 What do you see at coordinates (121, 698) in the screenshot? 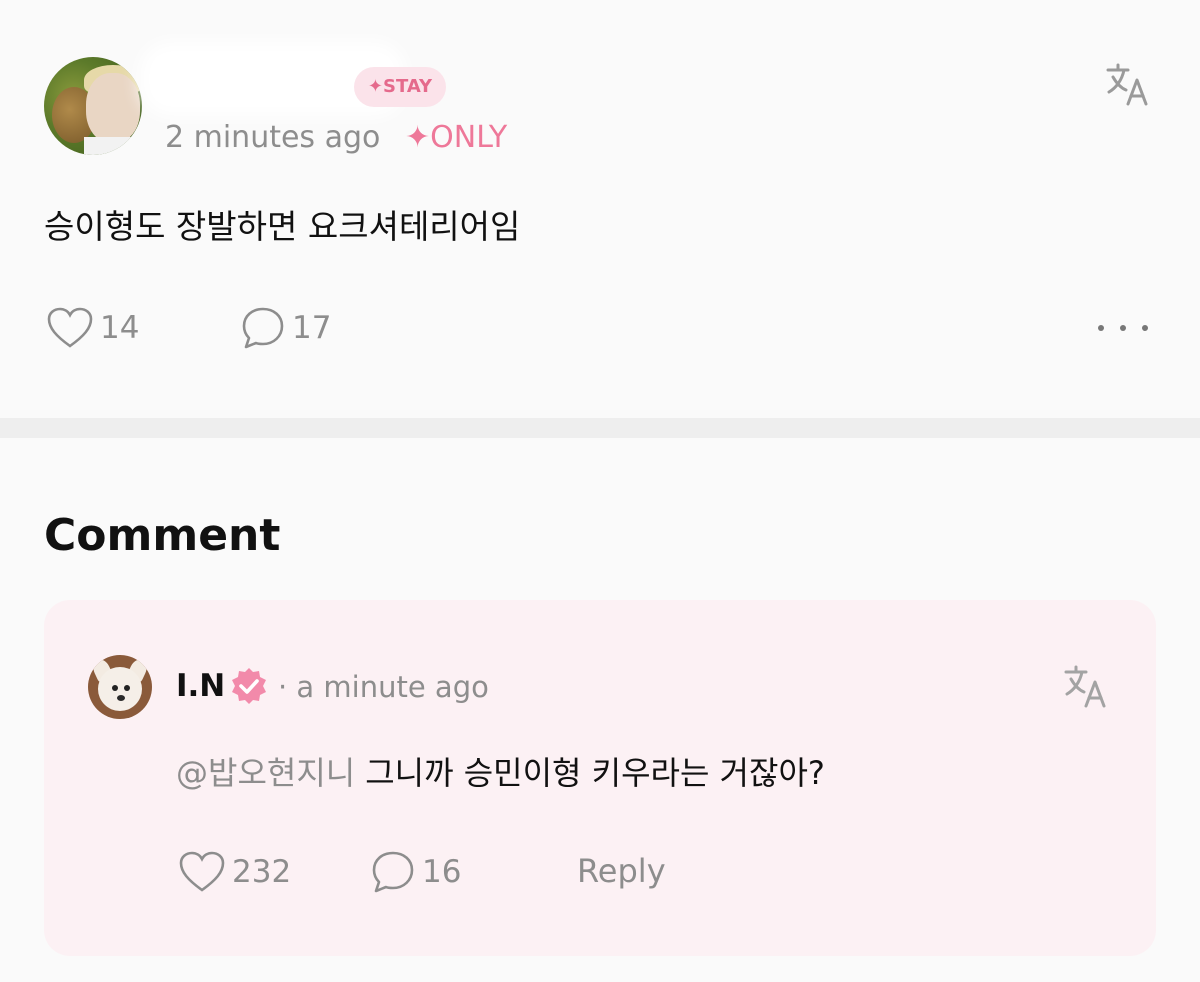
I see `fox-nose` at bounding box center [121, 698].